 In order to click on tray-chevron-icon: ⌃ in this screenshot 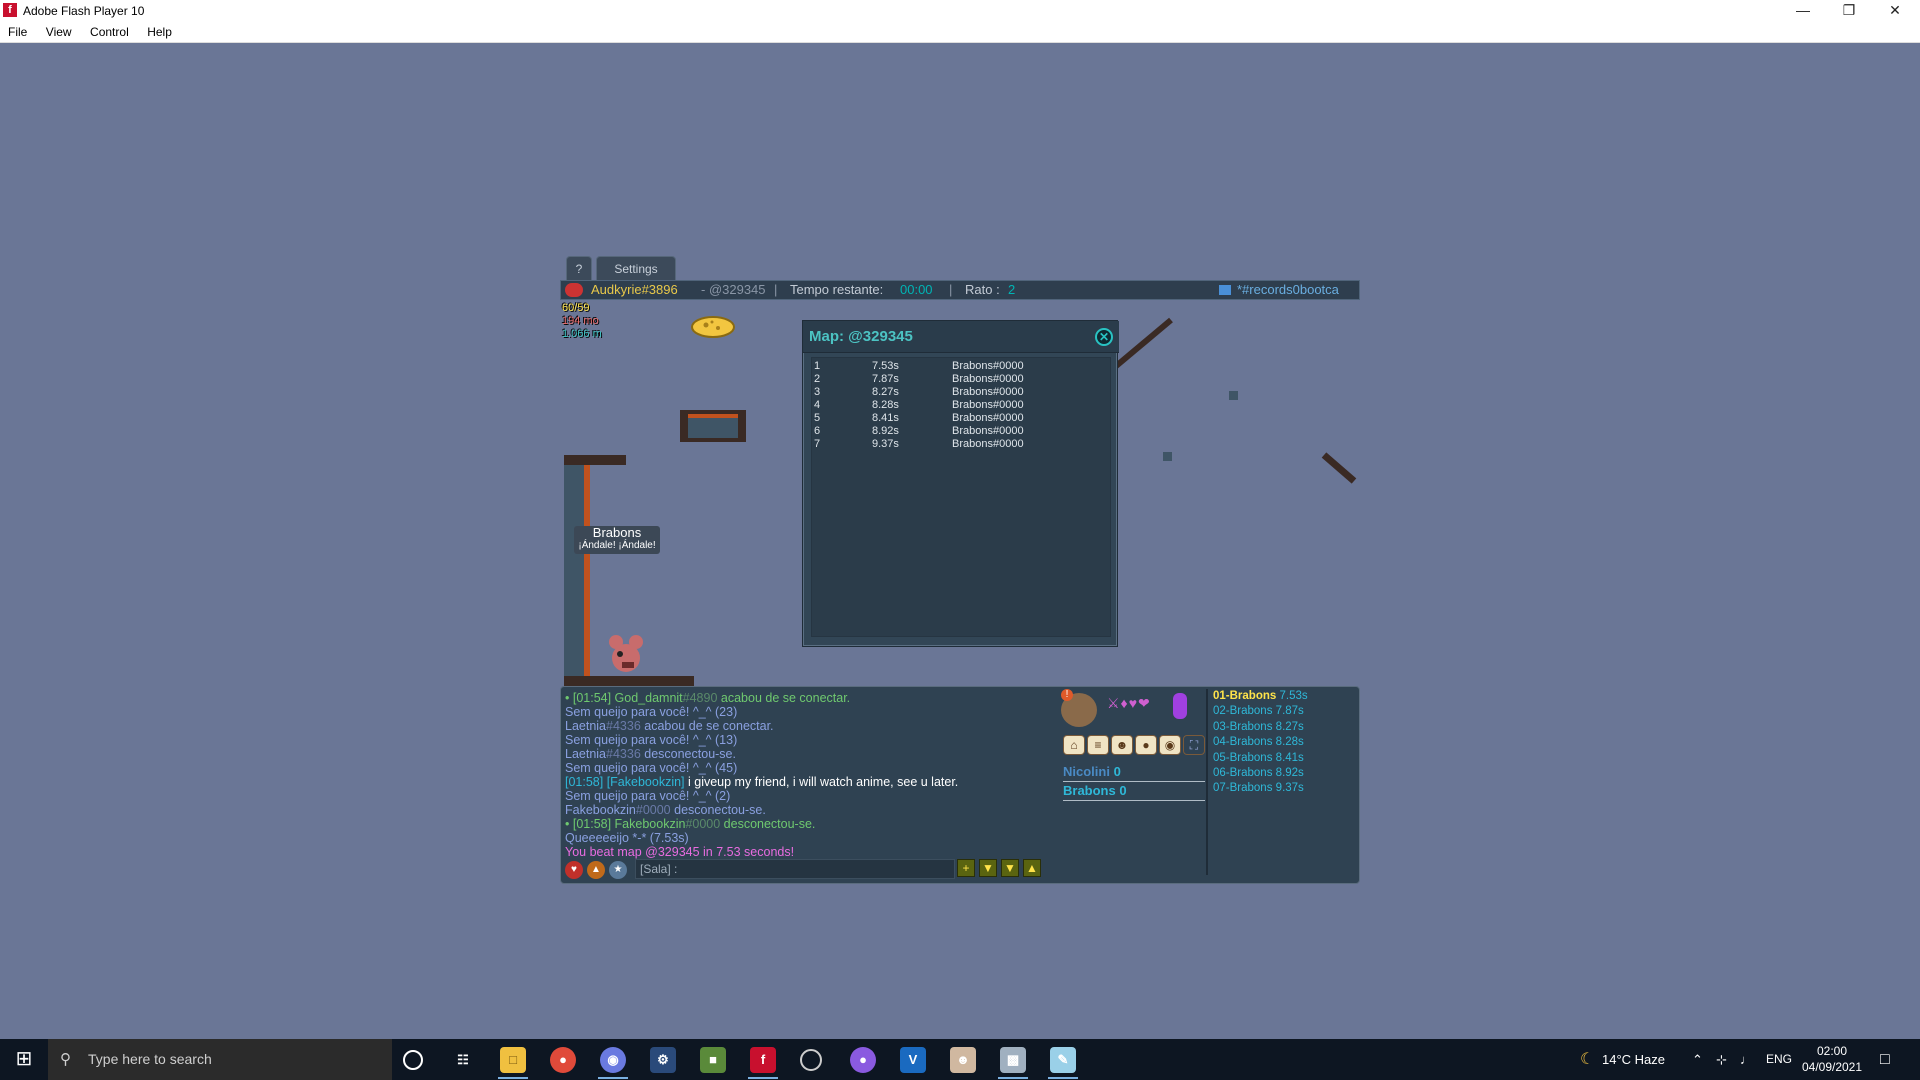, I will do `click(1697, 1059)`.